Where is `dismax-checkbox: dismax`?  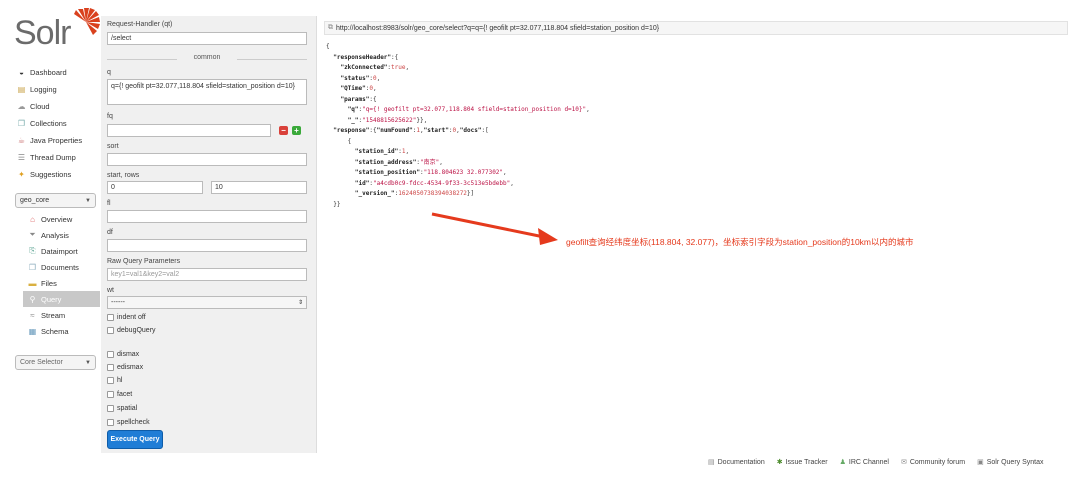 dismax-checkbox: dismax is located at coordinates (123, 354).